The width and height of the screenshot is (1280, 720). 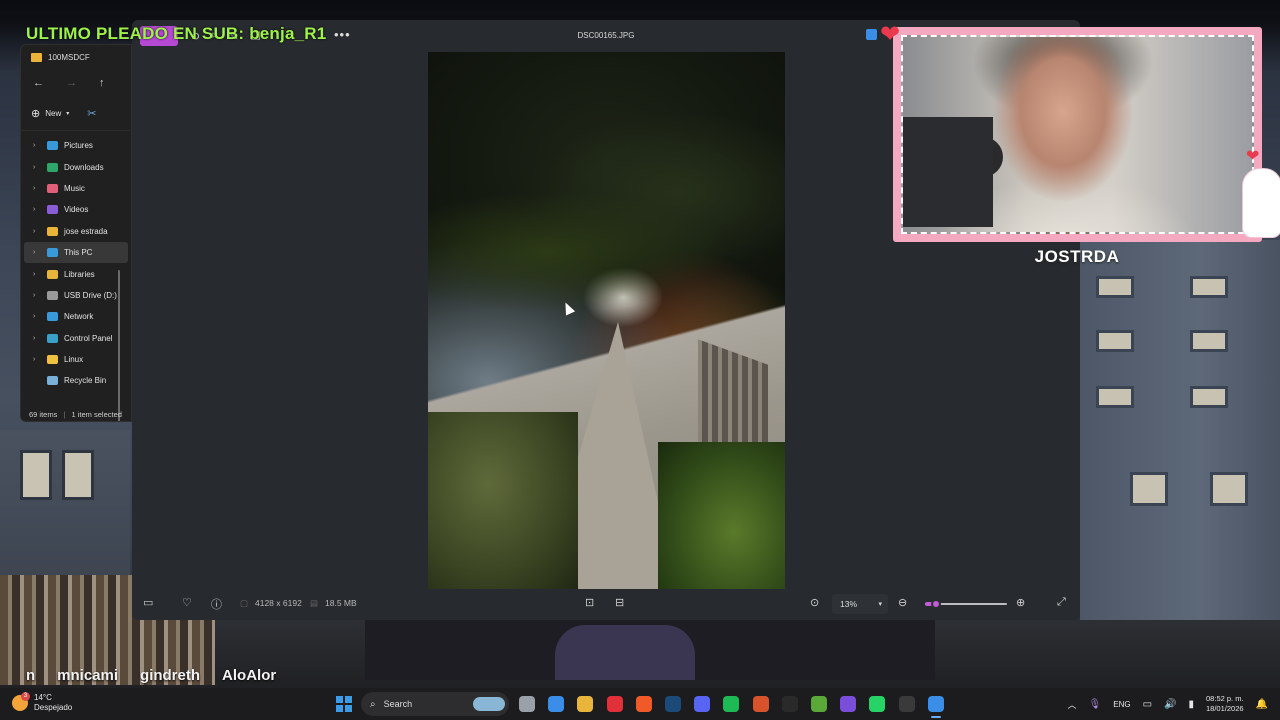 I want to click on zoom-out-icon: ⊖, so click(x=902, y=602).